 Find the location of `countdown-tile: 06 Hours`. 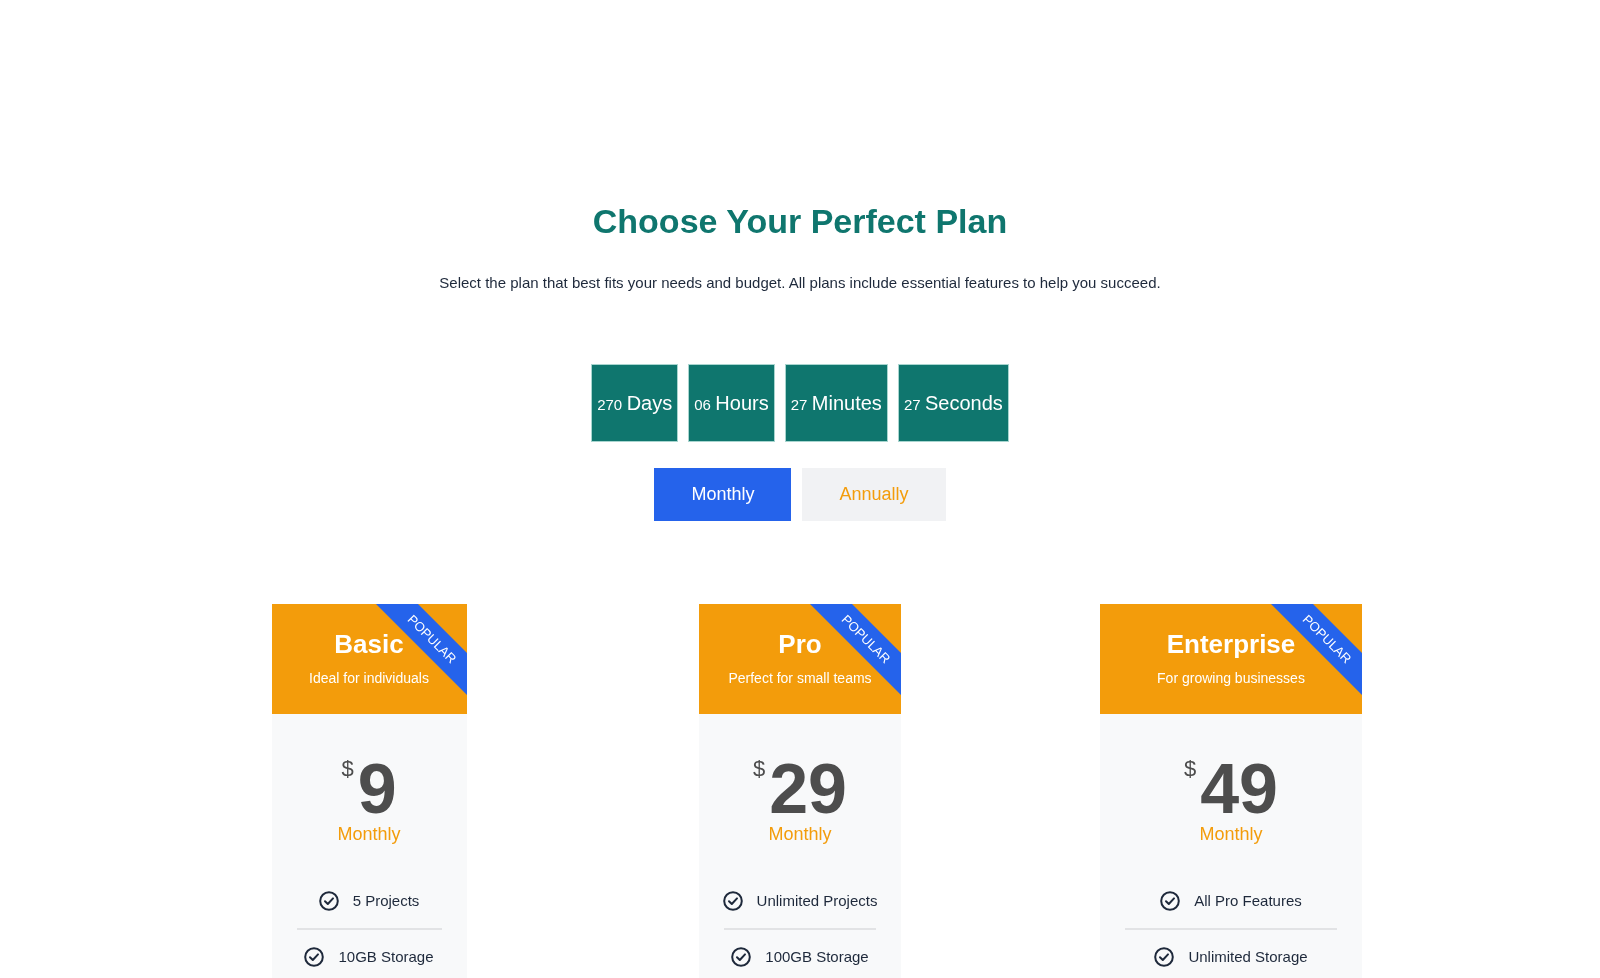

countdown-tile: 06 Hours is located at coordinates (731, 403).